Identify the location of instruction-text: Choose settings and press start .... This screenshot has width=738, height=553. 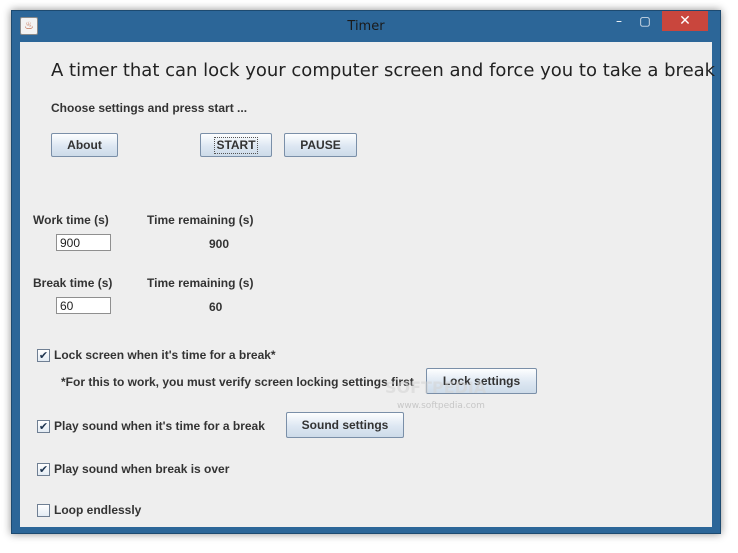
(149, 108).